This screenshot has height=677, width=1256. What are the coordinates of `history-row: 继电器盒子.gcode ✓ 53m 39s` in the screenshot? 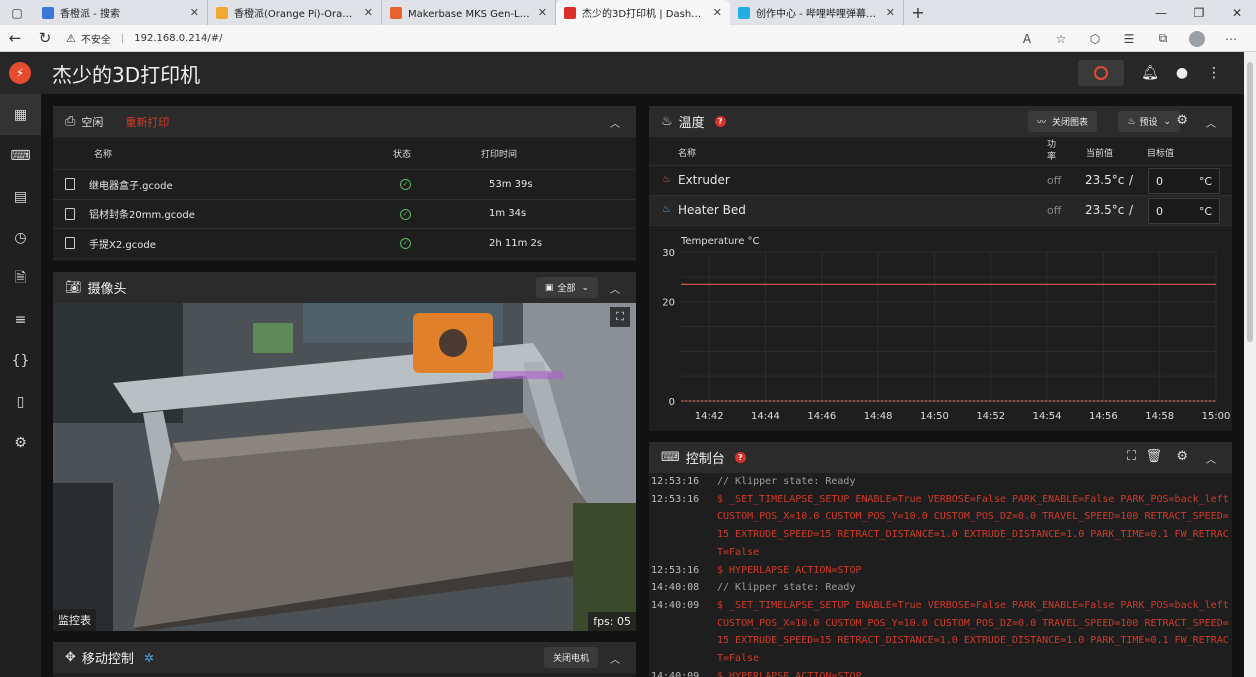 It's located at (344, 185).